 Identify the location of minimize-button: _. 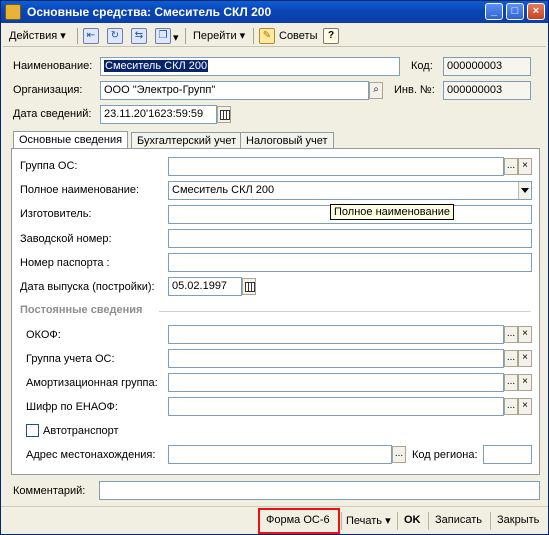
(494, 11).